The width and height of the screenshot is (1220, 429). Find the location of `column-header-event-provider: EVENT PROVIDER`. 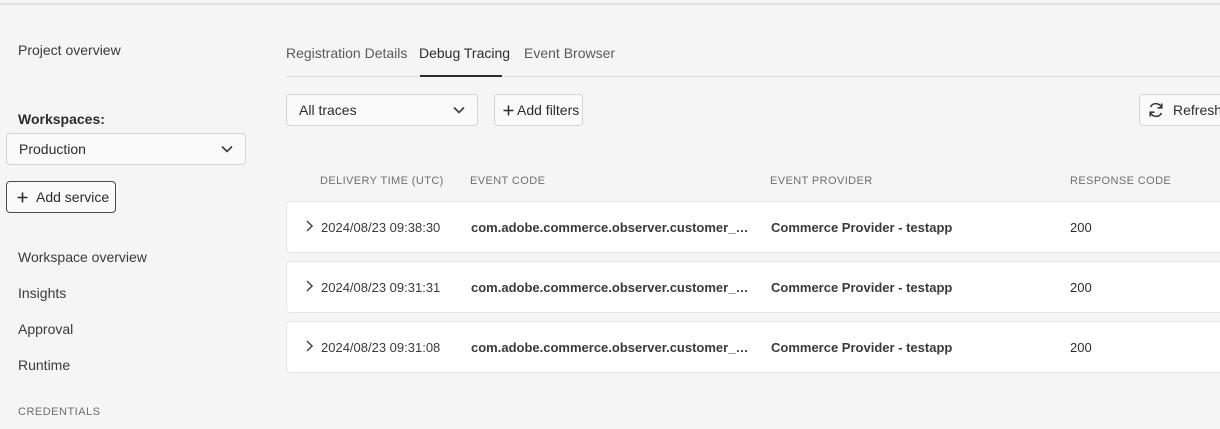

column-header-event-provider: EVENT PROVIDER is located at coordinates (821, 181).